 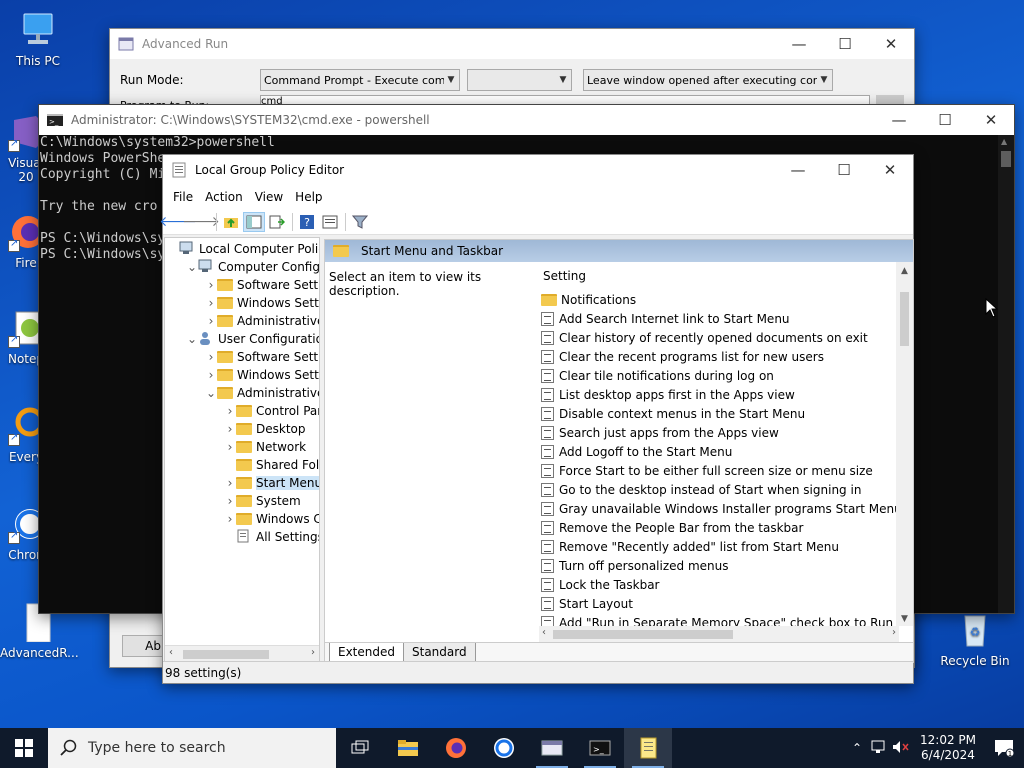 I want to click on forward-arrow-icon: 🡒, so click(x=201, y=222).